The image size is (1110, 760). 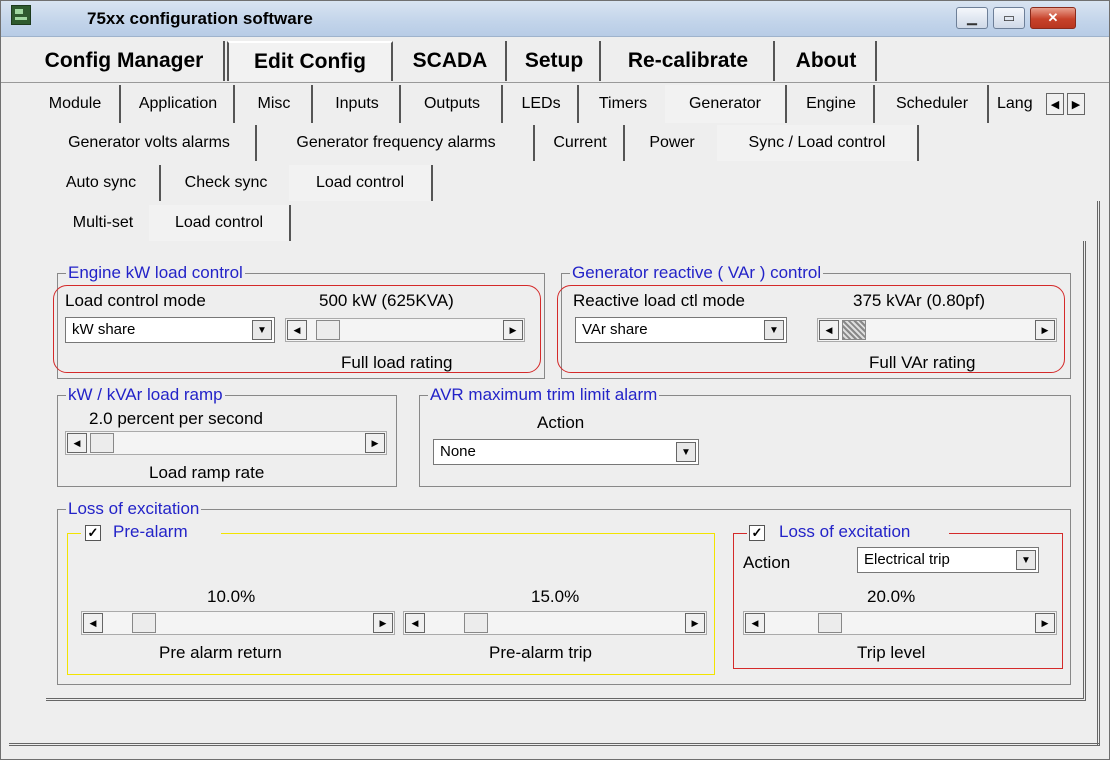 I want to click on loss-of-excitation-checkbox: ✓, so click(x=757, y=533).